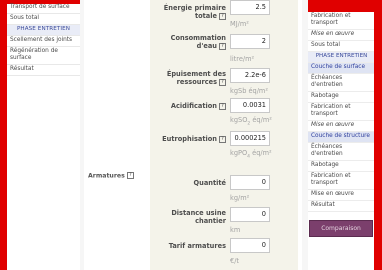 The image size is (382, 270). What do you see at coordinates (249, 91) in the screenshot?
I see `field-unit-ressources: kgSb éq/m²` at bounding box center [249, 91].